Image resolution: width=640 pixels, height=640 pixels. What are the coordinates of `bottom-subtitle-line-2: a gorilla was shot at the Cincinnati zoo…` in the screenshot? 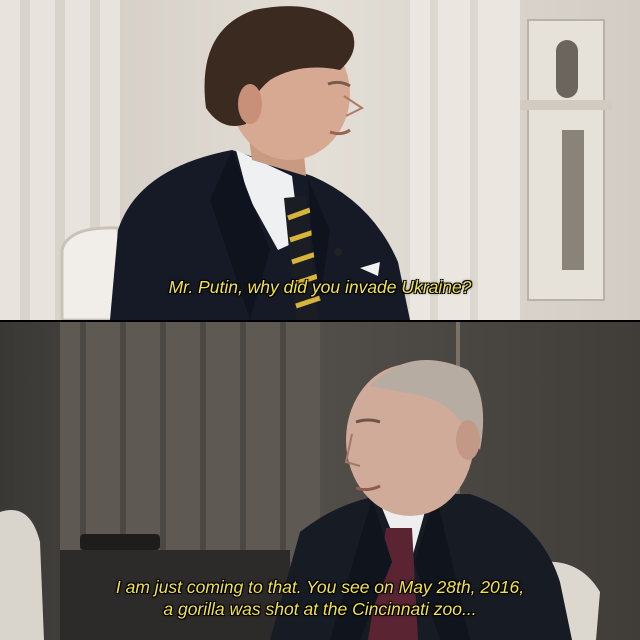 It's located at (320, 609).